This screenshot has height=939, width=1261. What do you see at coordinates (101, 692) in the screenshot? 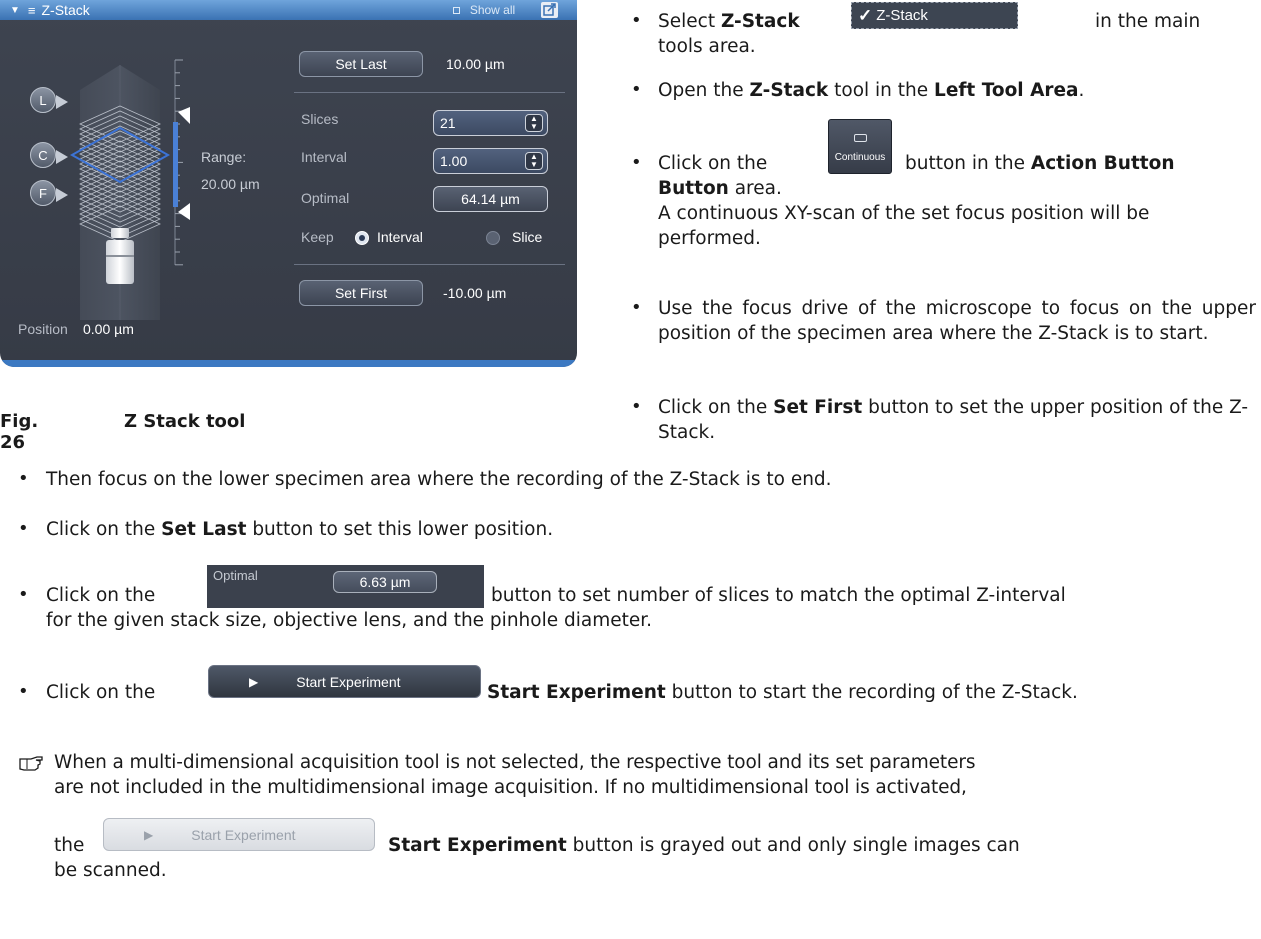
I see `step-9-pre: Click on the` at bounding box center [101, 692].